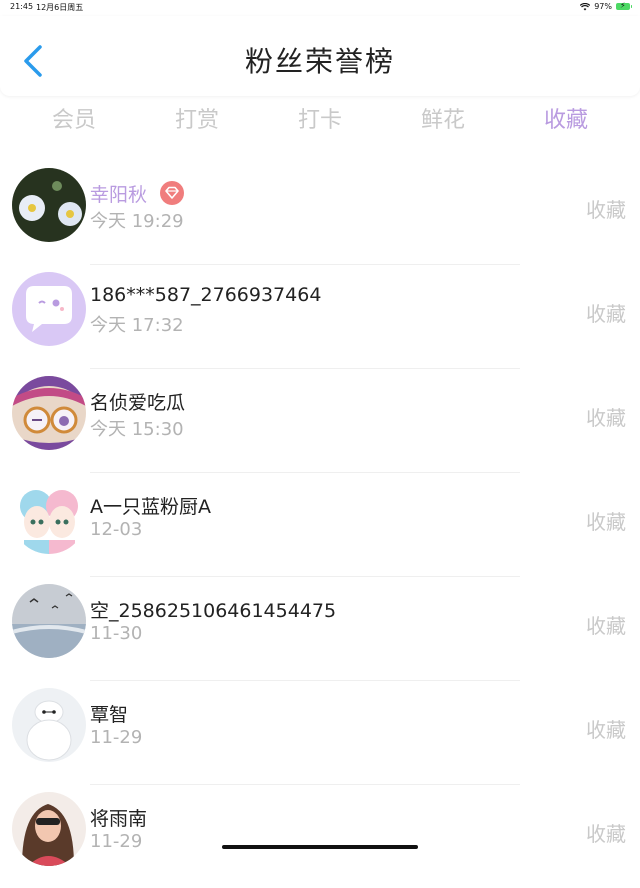  I want to click on user-name: 名侦爱吃瓜, so click(138, 403).